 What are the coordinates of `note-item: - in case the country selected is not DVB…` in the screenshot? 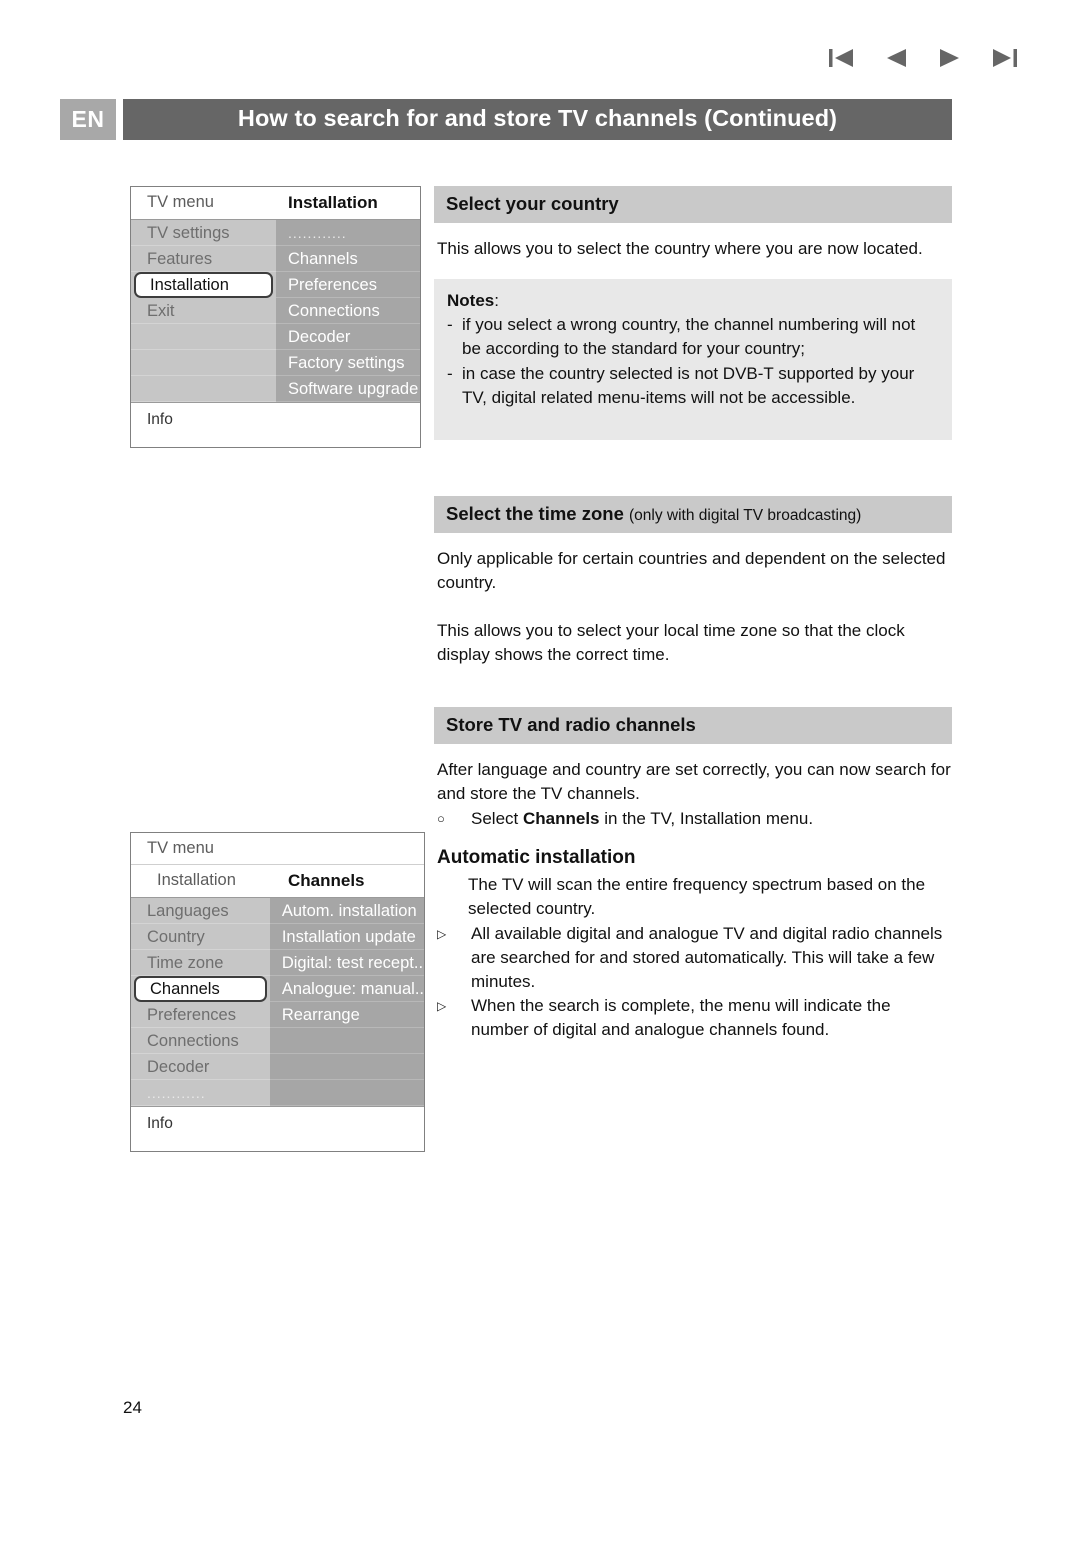 It's located at (692, 386).